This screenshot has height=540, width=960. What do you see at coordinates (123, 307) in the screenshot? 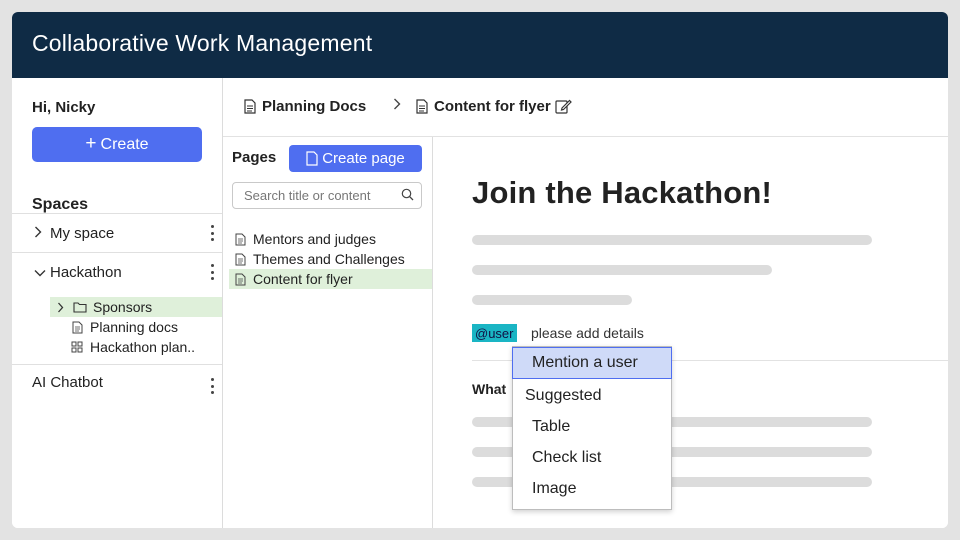
I see `tree-item-label: Sponsors` at bounding box center [123, 307].